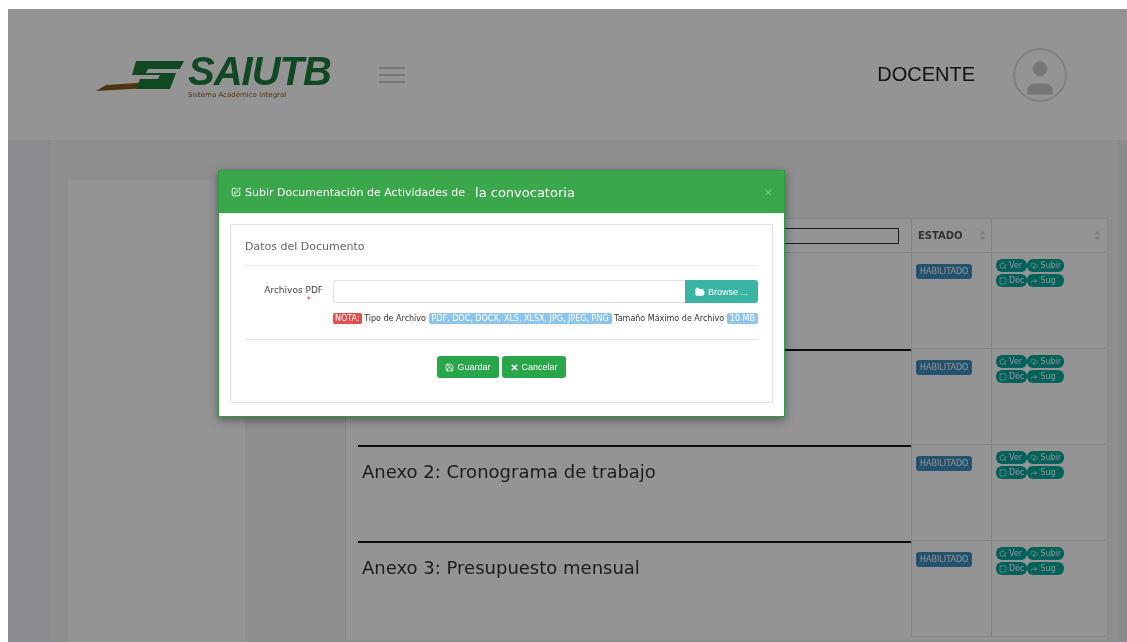  Describe the element at coordinates (509, 291) in the screenshot. I see `file-field` at that location.